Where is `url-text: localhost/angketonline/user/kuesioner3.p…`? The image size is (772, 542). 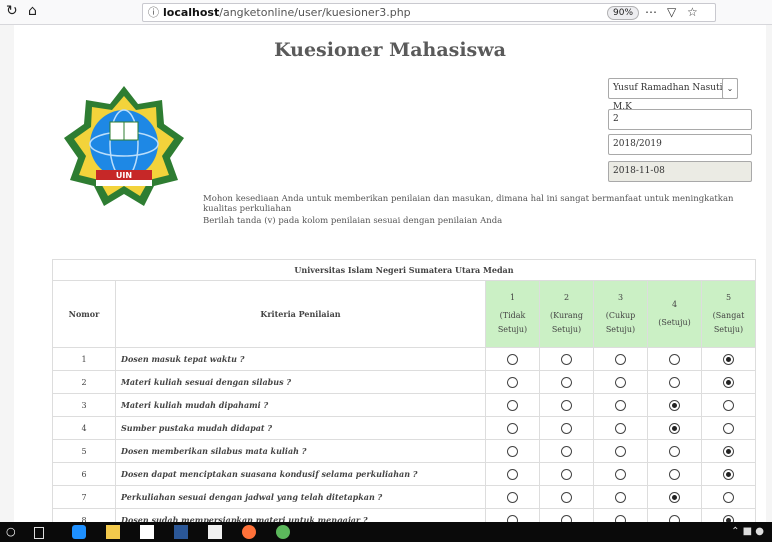
url-text: localhost/angketonline/user/kuesioner3.p… is located at coordinates (287, 12).